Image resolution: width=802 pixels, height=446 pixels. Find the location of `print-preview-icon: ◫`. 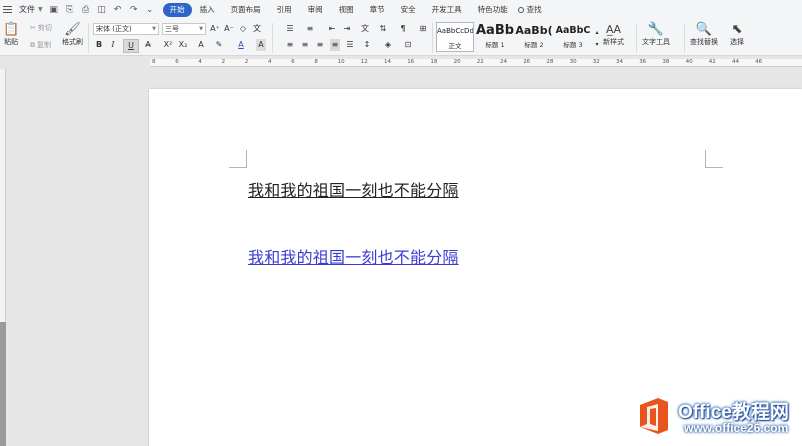

print-preview-icon: ◫ is located at coordinates (102, 10).